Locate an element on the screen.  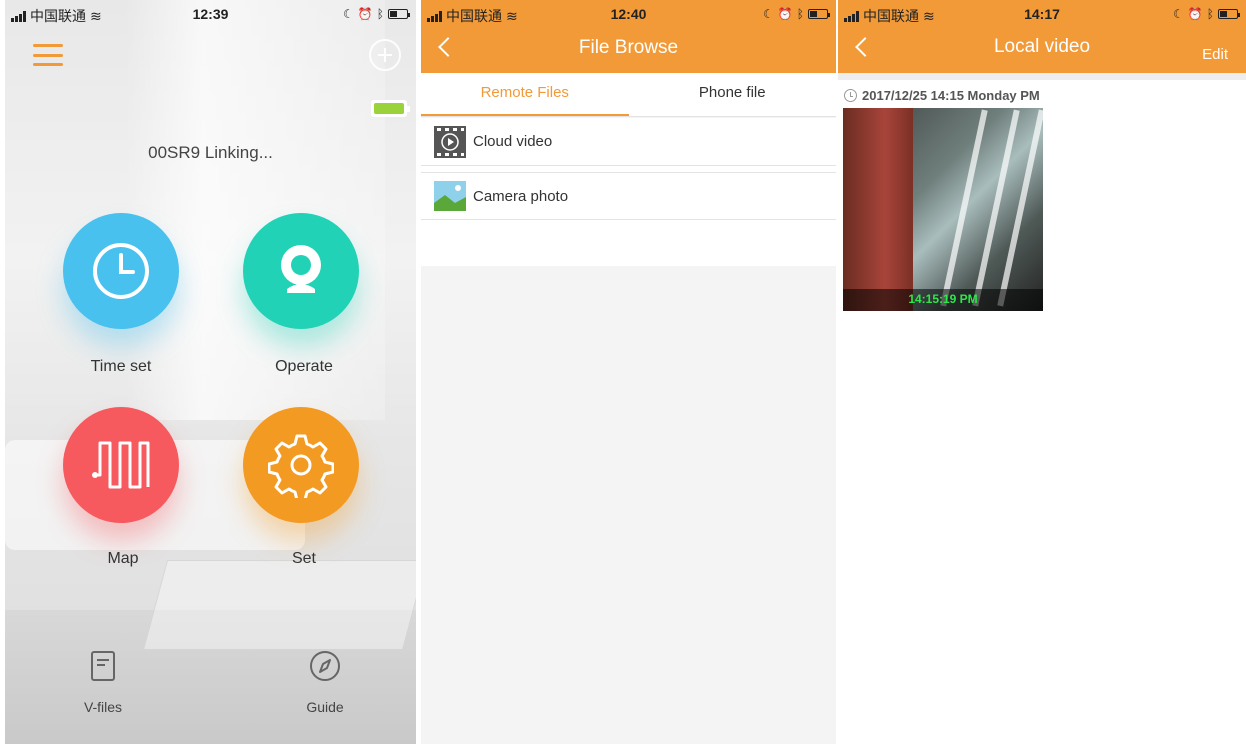
vfiles-tab: V-files is located at coordinates (103, 682).